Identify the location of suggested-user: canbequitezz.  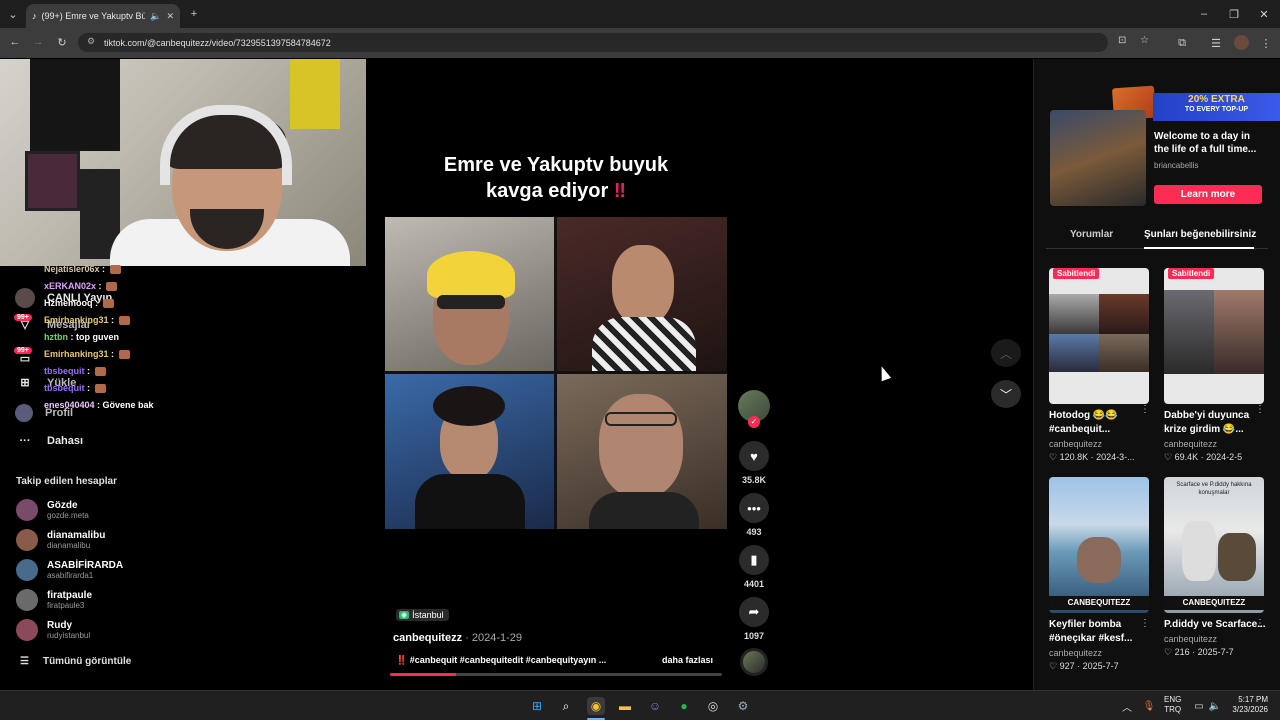
(1191, 639).